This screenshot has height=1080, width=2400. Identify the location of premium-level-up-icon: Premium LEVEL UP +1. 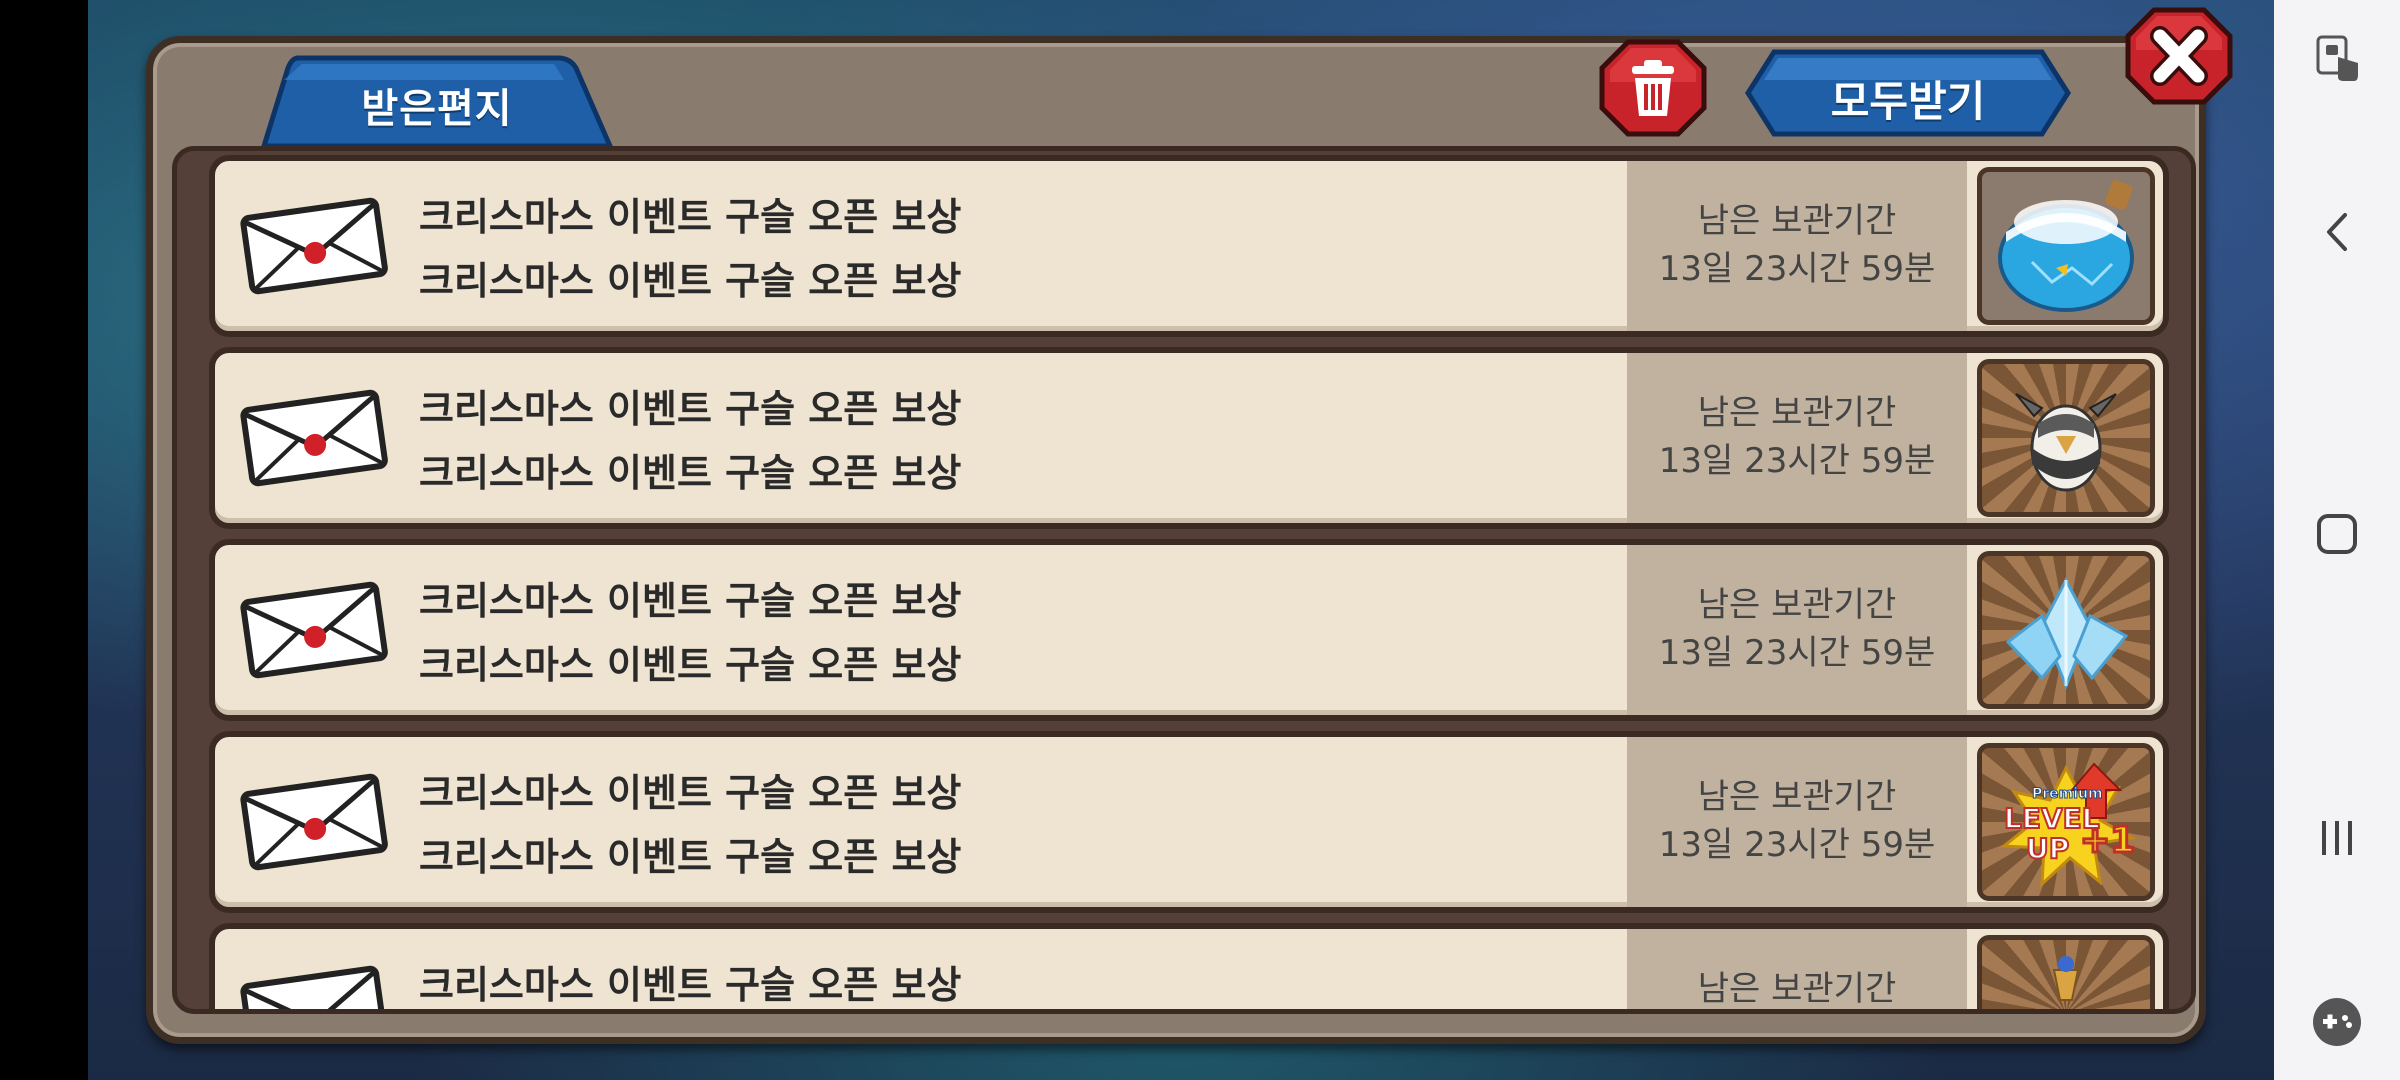
(2068, 825).